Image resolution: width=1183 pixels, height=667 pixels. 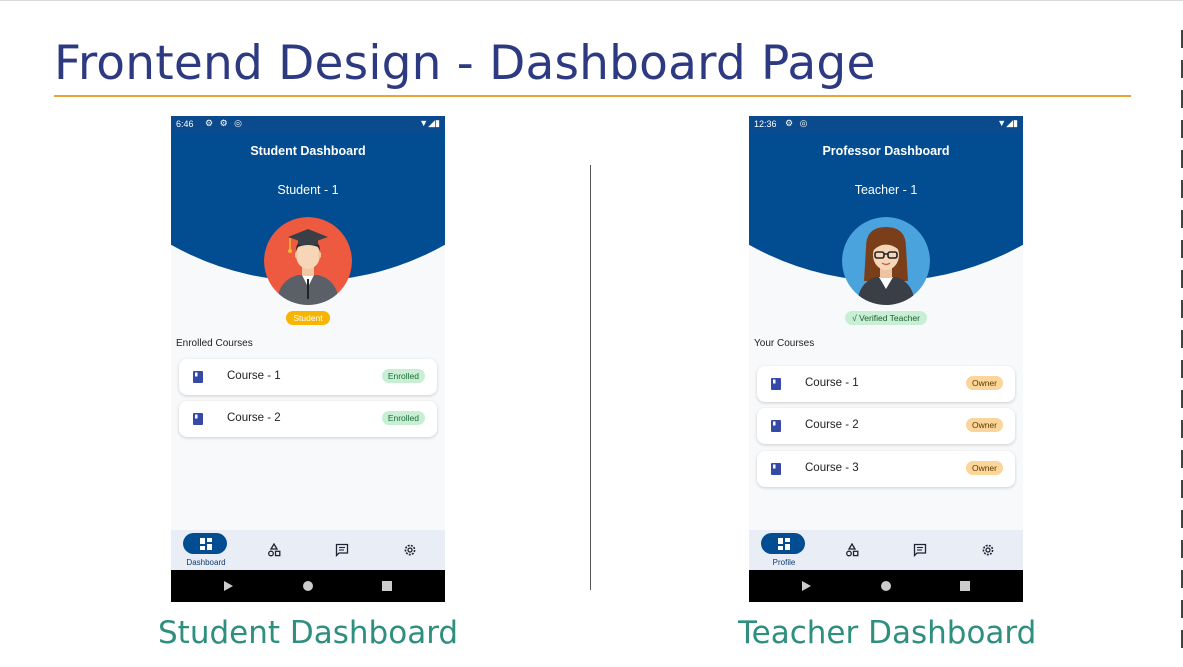 I want to click on dashboard-title: Student Dashboard, so click(x=308, y=151).